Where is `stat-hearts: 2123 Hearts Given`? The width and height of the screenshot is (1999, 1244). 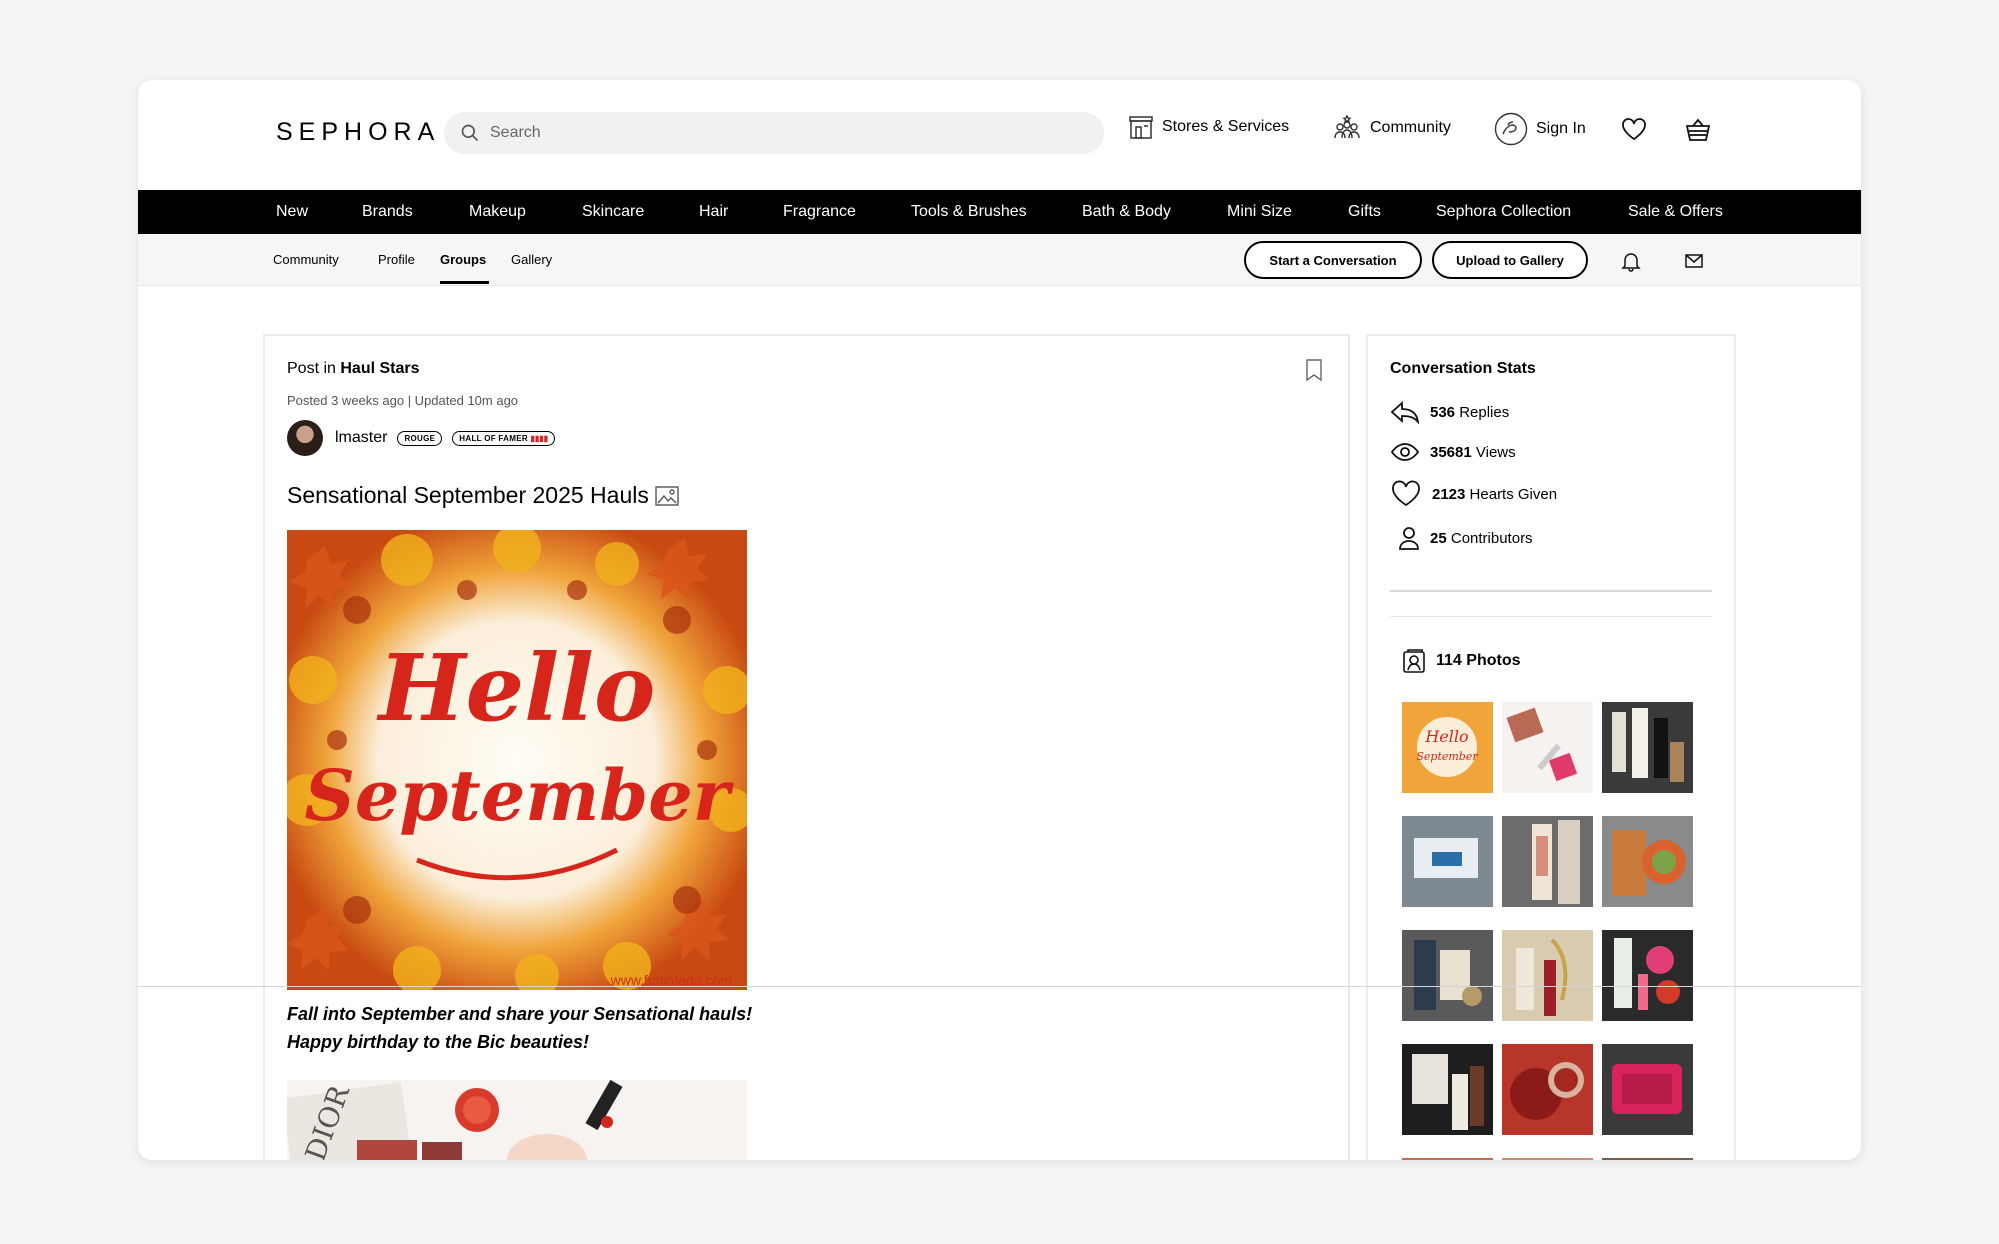
stat-hearts: 2123 Hearts Given is located at coordinates (1473, 494).